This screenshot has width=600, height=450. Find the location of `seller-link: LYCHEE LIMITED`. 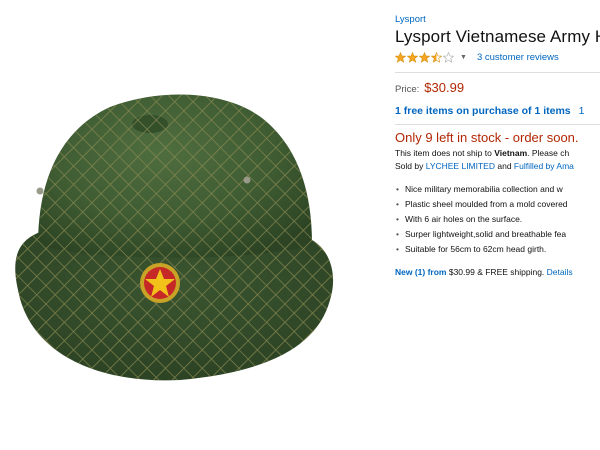

seller-link: LYCHEE LIMITED is located at coordinates (460, 166).